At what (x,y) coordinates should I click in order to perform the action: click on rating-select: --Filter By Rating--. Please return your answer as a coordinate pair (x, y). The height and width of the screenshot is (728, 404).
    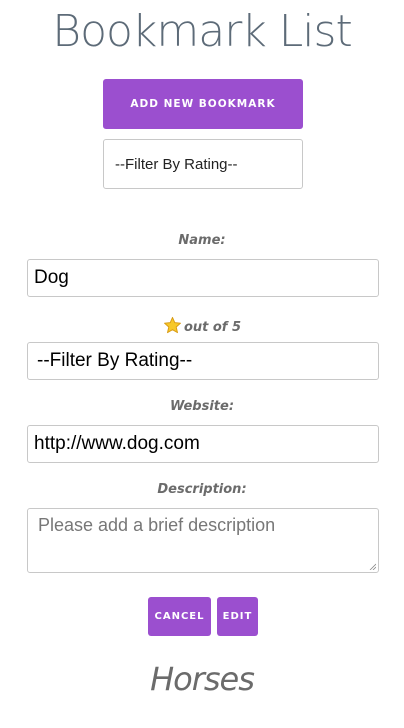
    Looking at the image, I should click on (203, 361).